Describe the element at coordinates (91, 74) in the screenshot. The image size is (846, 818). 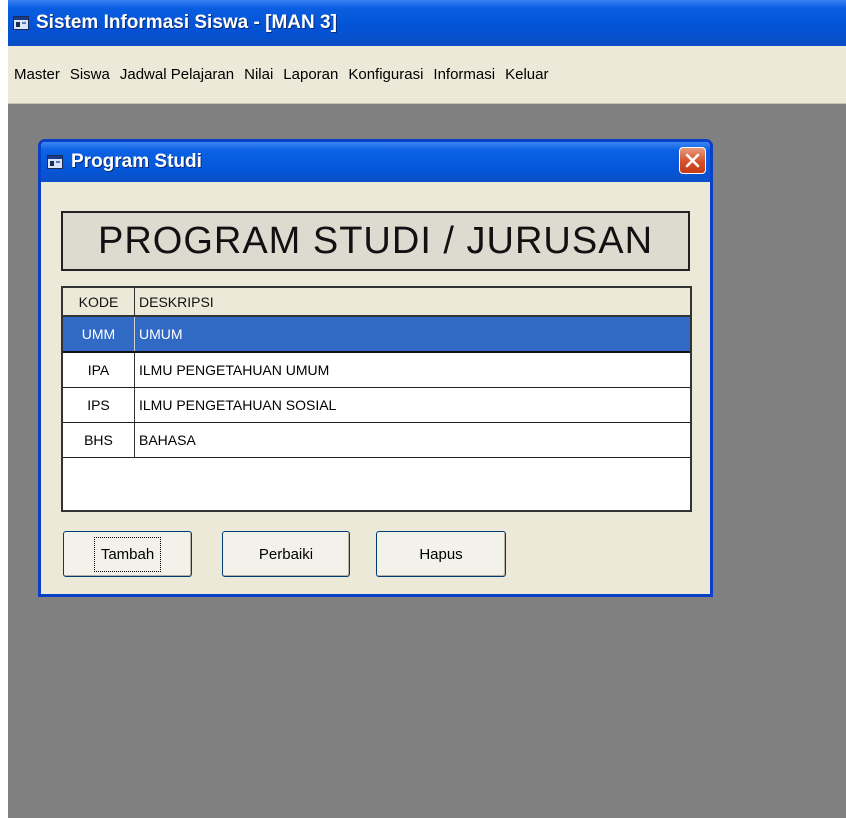
I see `menu-siswa: Siswa` at that location.